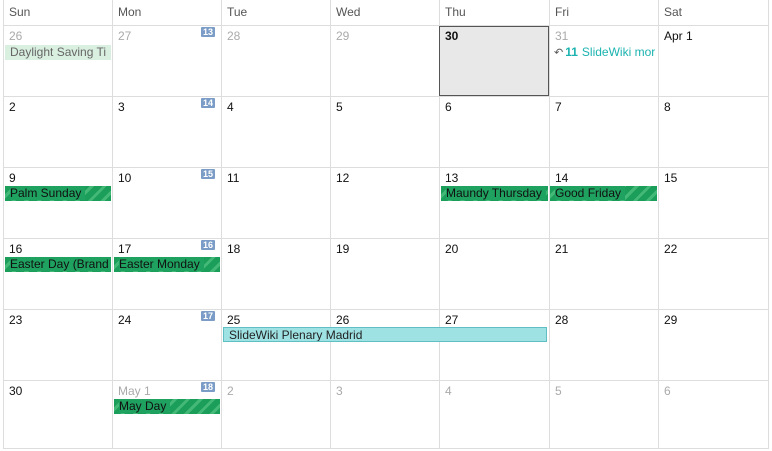 The width and height of the screenshot is (772, 451). Describe the element at coordinates (562, 178) in the screenshot. I see `day-number: 14` at that location.